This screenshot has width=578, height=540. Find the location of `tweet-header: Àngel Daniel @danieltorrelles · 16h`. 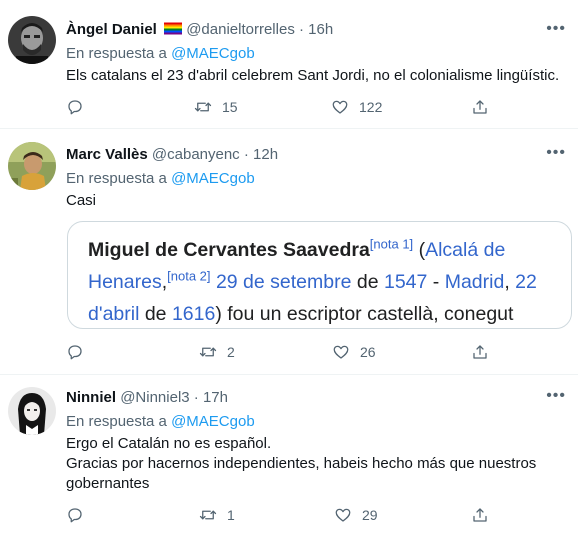

tweet-header: Àngel Daniel @danieltorrelles · 16h is located at coordinates (317, 30).